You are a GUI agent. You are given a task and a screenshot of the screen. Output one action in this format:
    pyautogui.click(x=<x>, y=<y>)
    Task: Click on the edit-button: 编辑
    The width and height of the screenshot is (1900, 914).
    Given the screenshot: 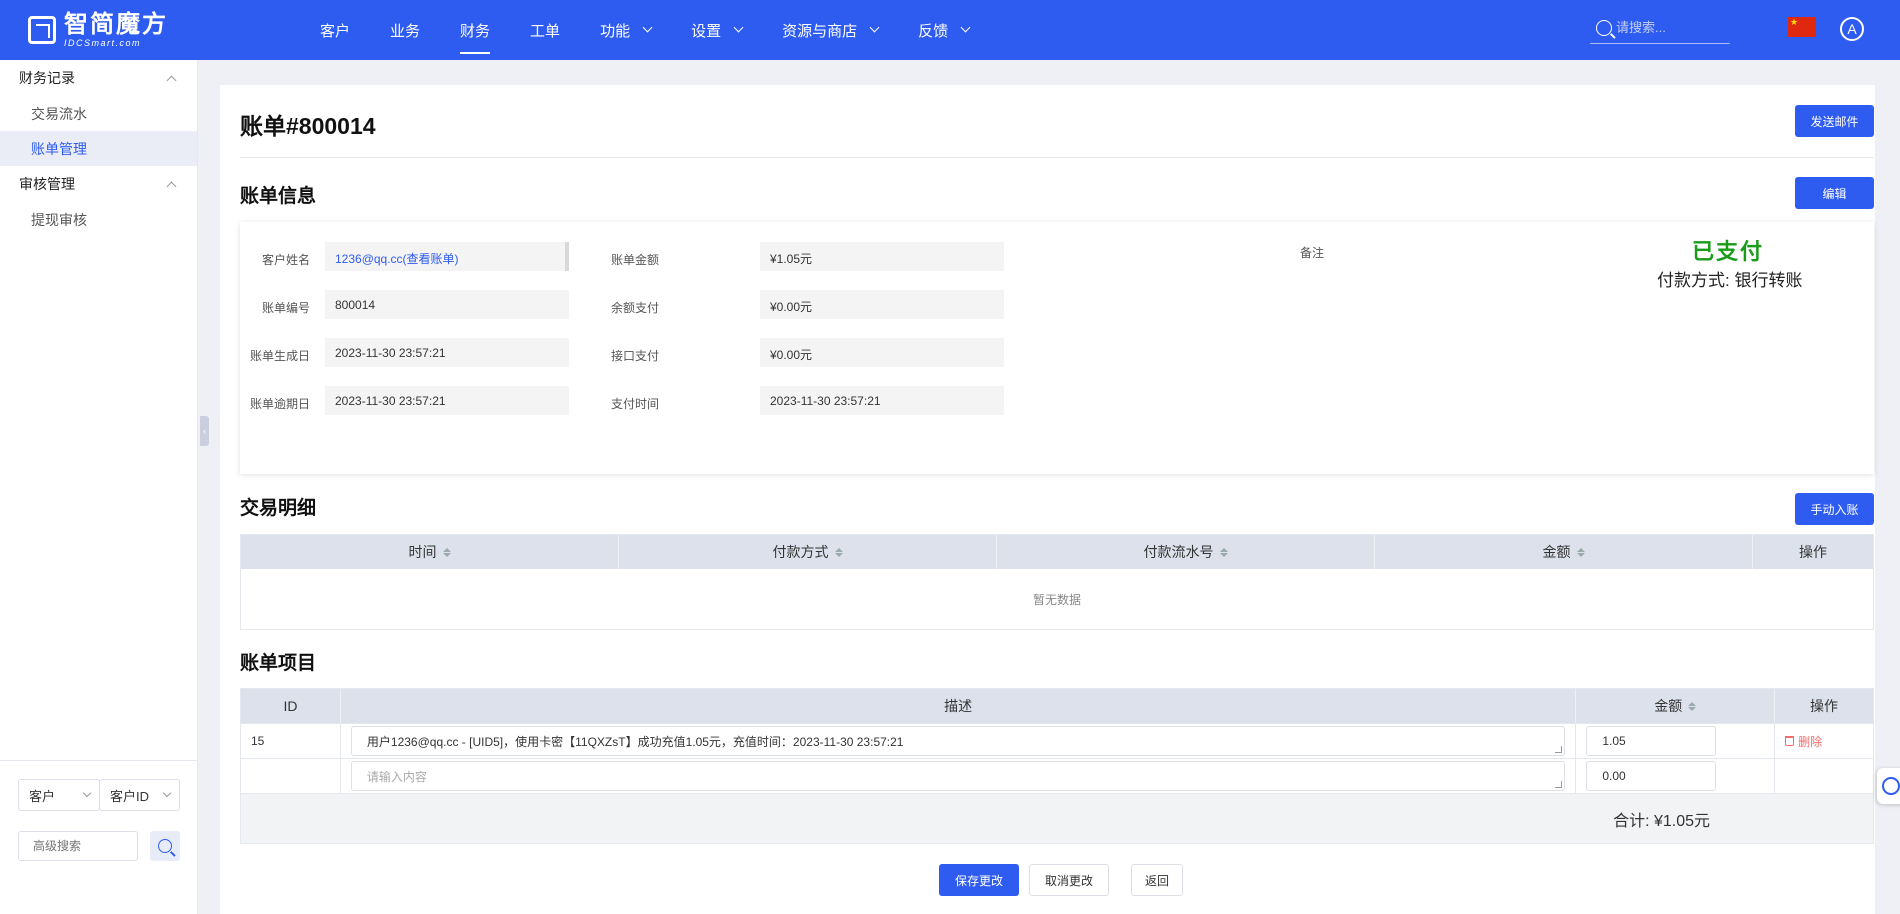 What is the action you would take?
    pyautogui.click(x=1834, y=193)
    